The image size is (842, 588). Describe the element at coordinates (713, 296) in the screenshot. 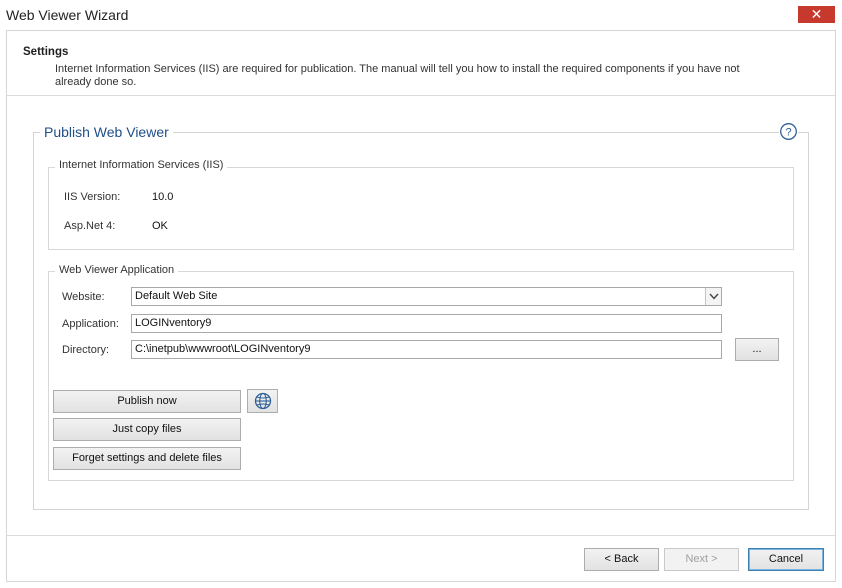

I see `chevron-down-icon` at that location.